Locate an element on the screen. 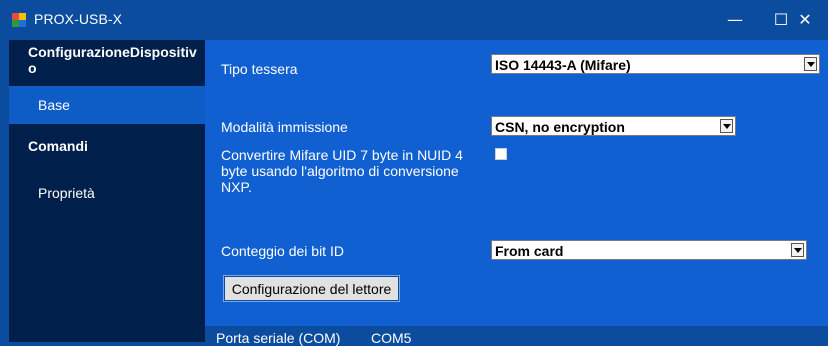  convert-uid-checkbox is located at coordinates (501, 154).